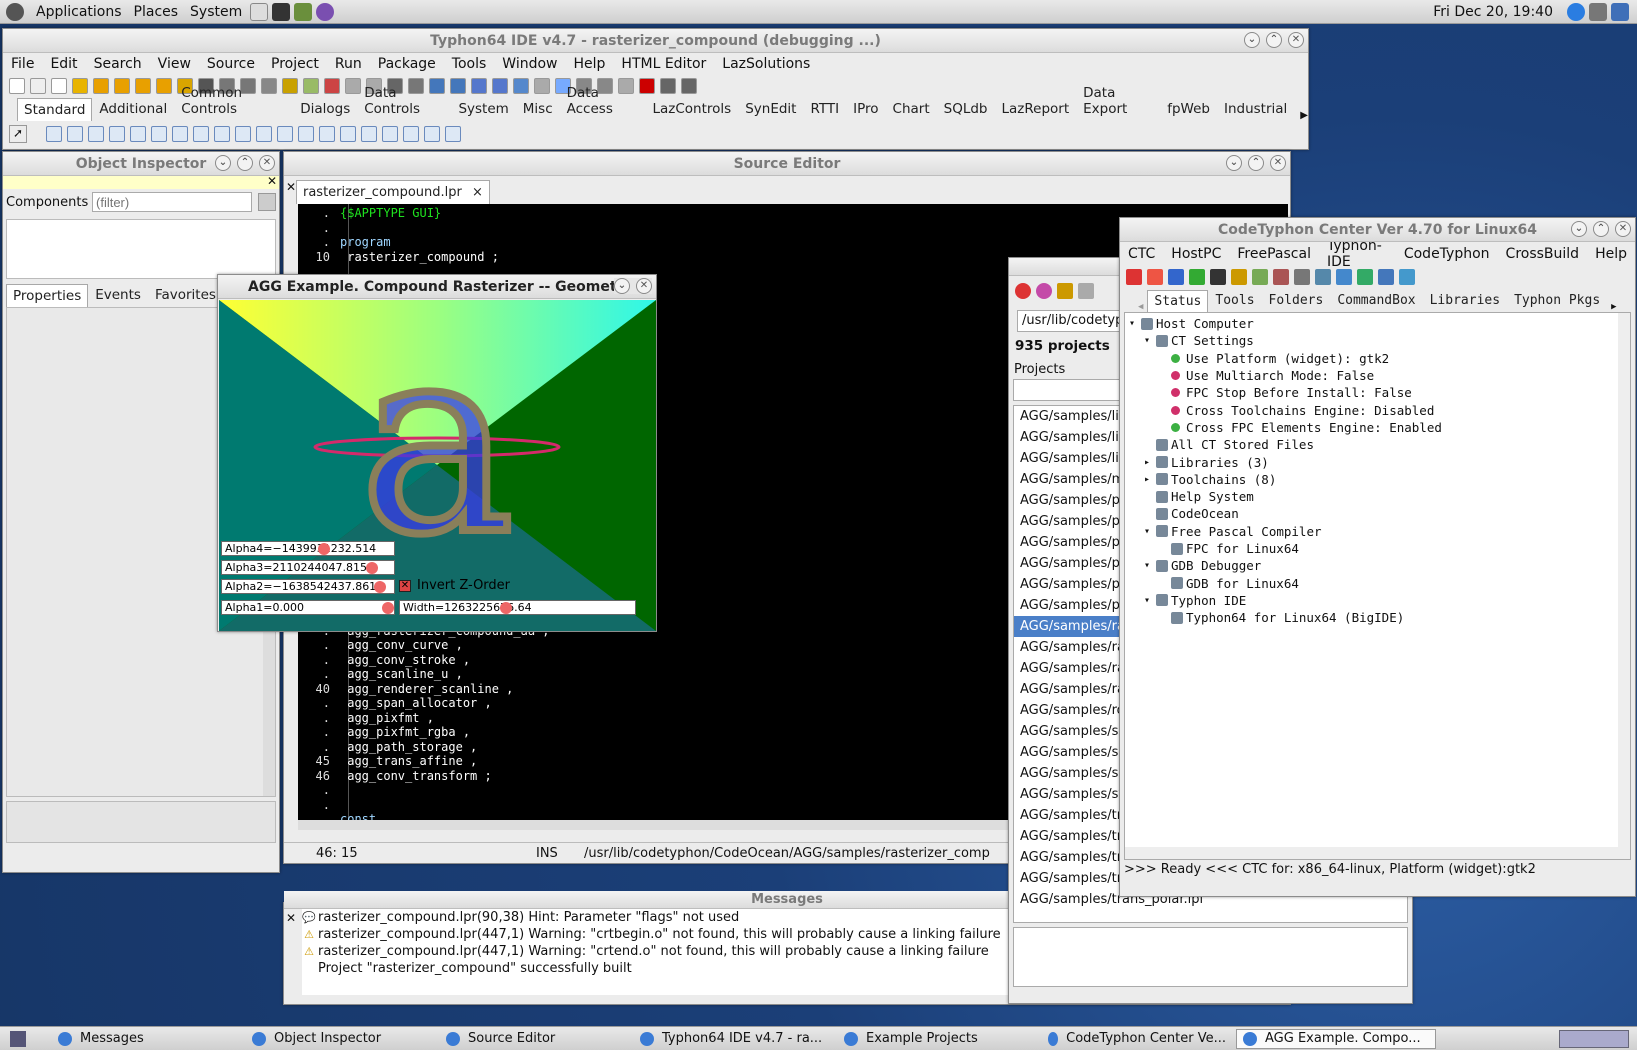 Image resolution: width=1637 pixels, height=1050 pixels. Describe the element at coordinates (1255, 109) in the screenshot. I see `palette-tab-industrial: Industrial` at that location.